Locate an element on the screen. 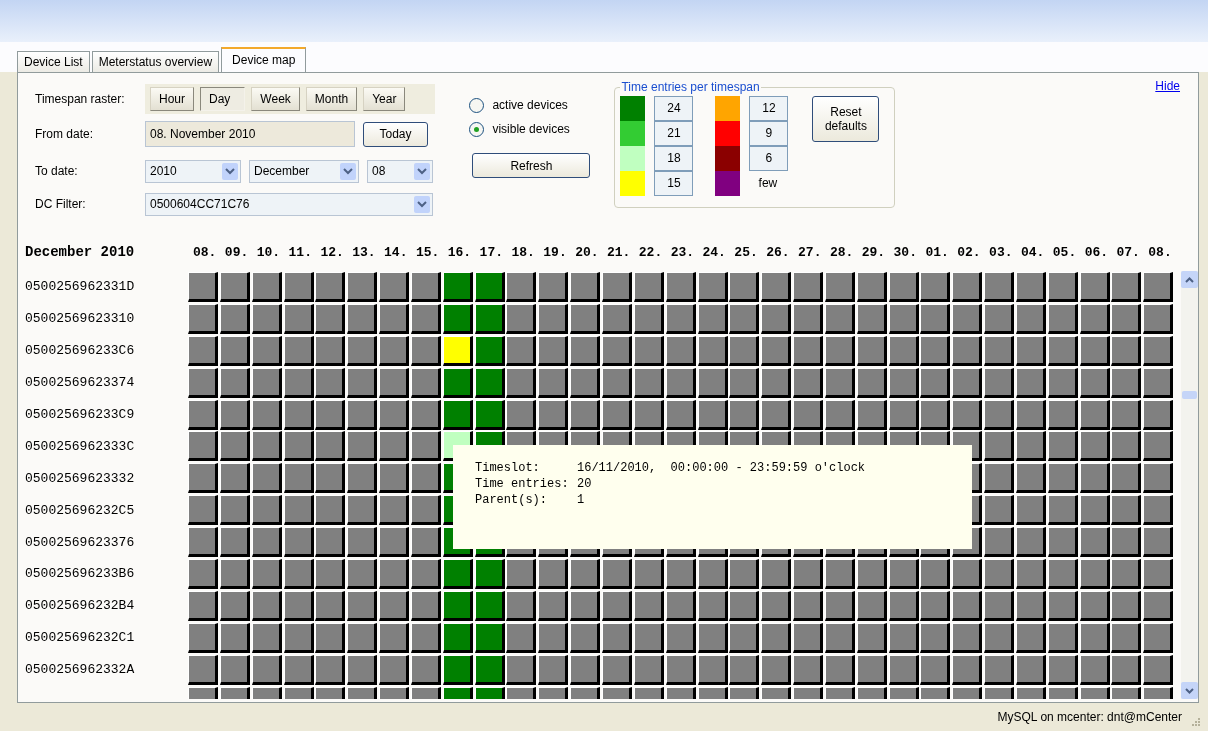  raster-button: Year is located at coordinates (384, 98).